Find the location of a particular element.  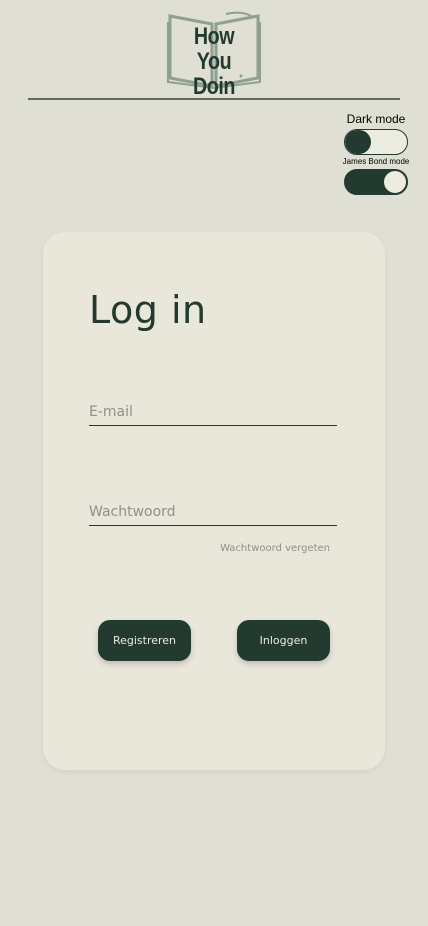

bond-mode-group: James Bond mode is located at coordinates (376, 176).